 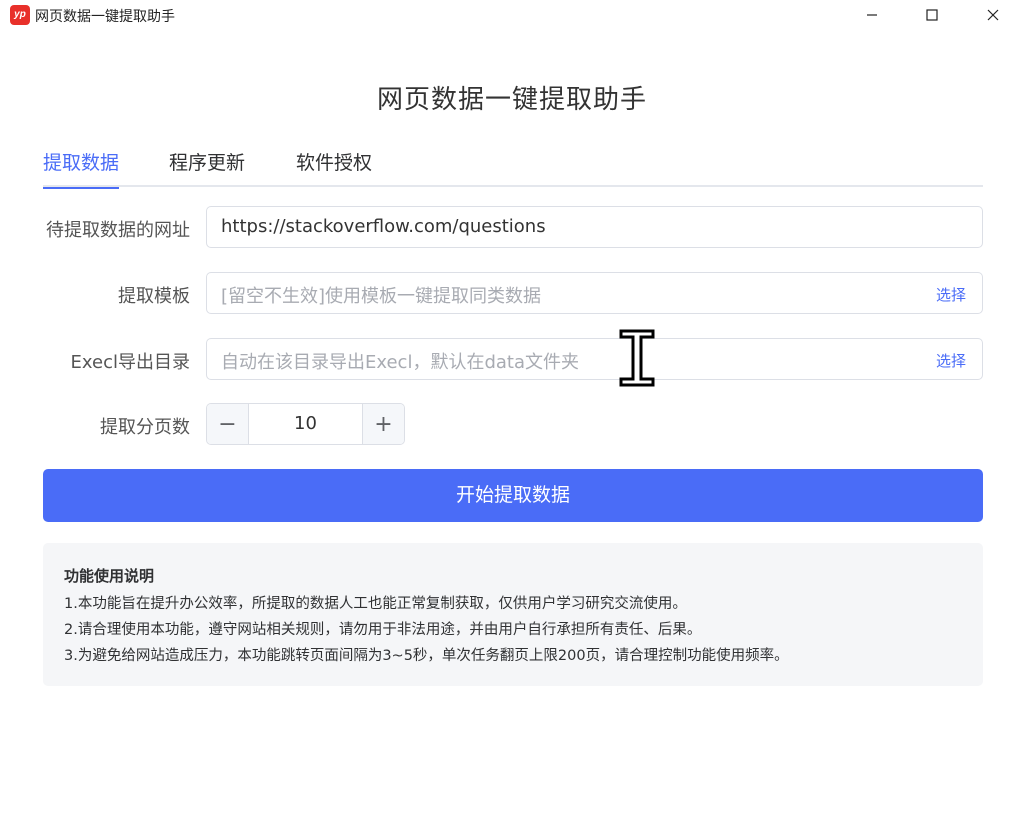 What do you see at coordinates (637, 358) in the screenshot?
I see `text-cursor-icon` at bounding box center [637, 358].